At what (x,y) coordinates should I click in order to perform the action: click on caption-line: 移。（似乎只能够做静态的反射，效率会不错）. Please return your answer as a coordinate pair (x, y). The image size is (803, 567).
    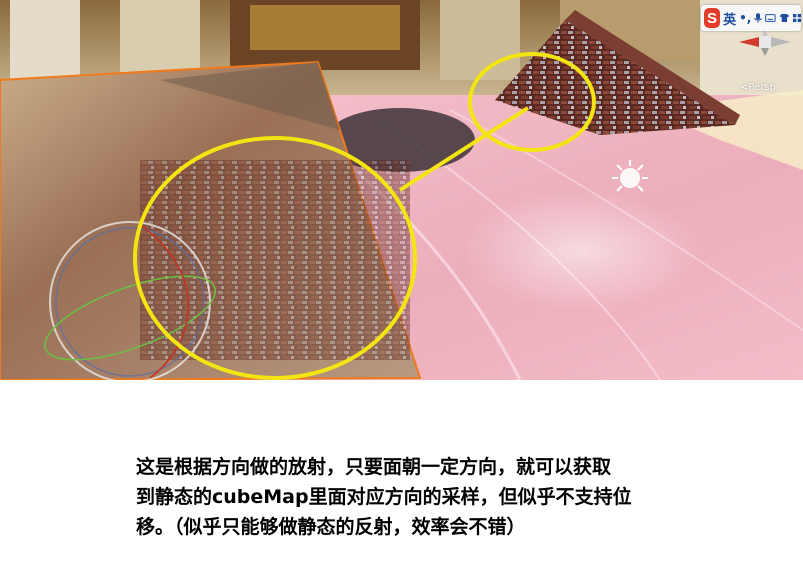
    Looking at the image, I should click on (331, 527).